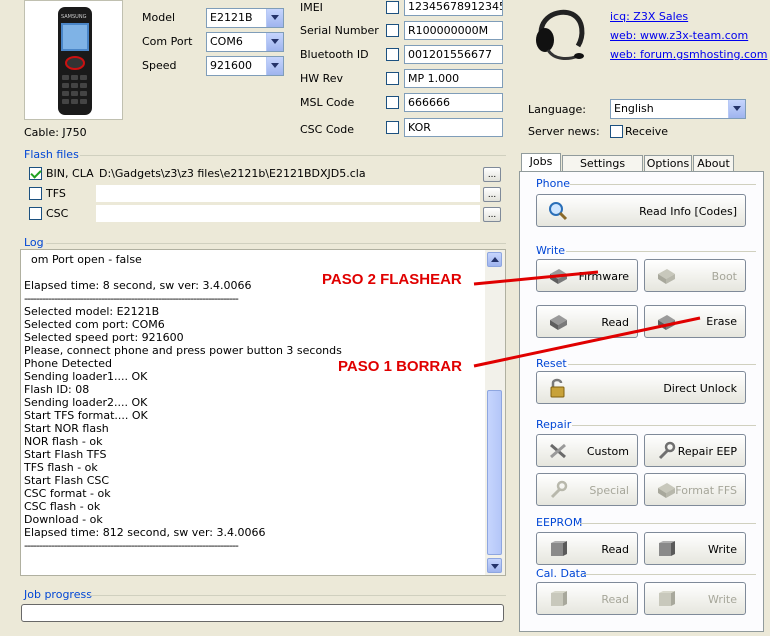  I want to click on annotation-arrows, so click(587, 319).